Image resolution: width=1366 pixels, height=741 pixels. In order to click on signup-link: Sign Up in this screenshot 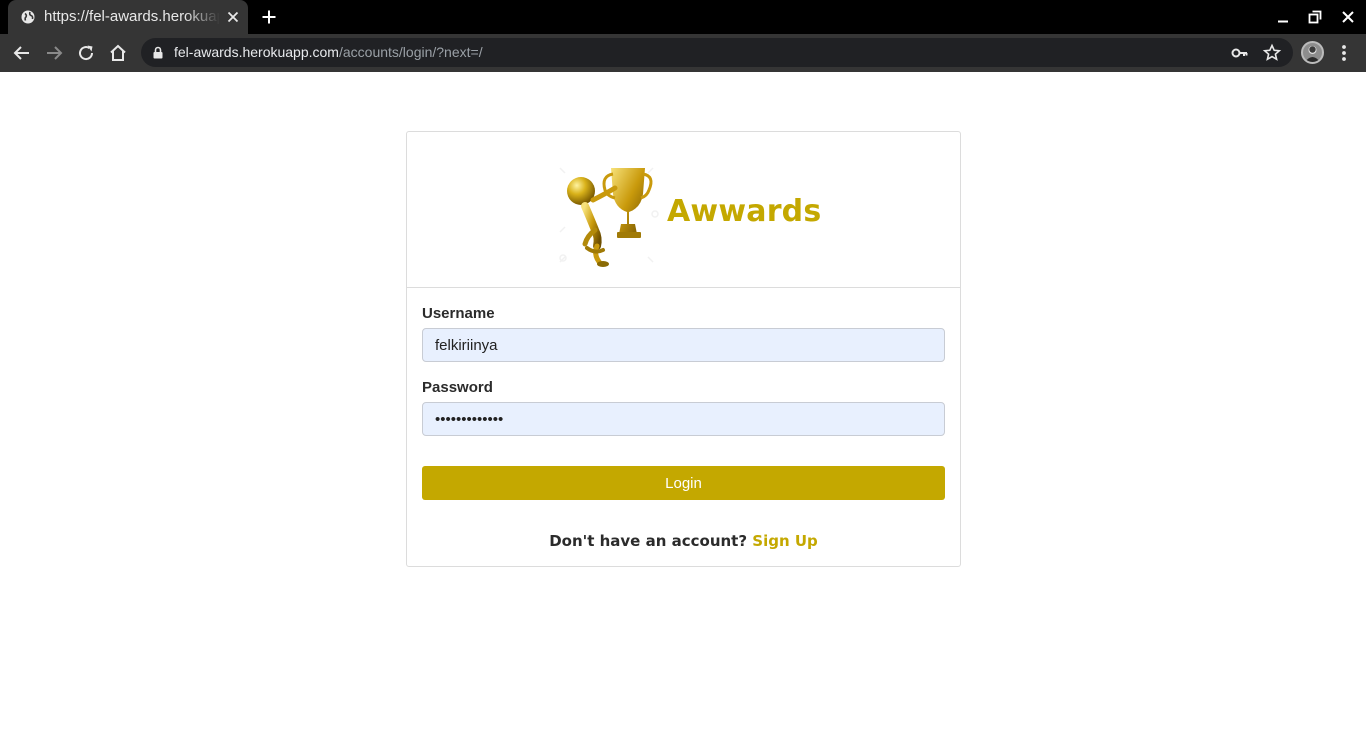, I will do `click(785, 541)`.